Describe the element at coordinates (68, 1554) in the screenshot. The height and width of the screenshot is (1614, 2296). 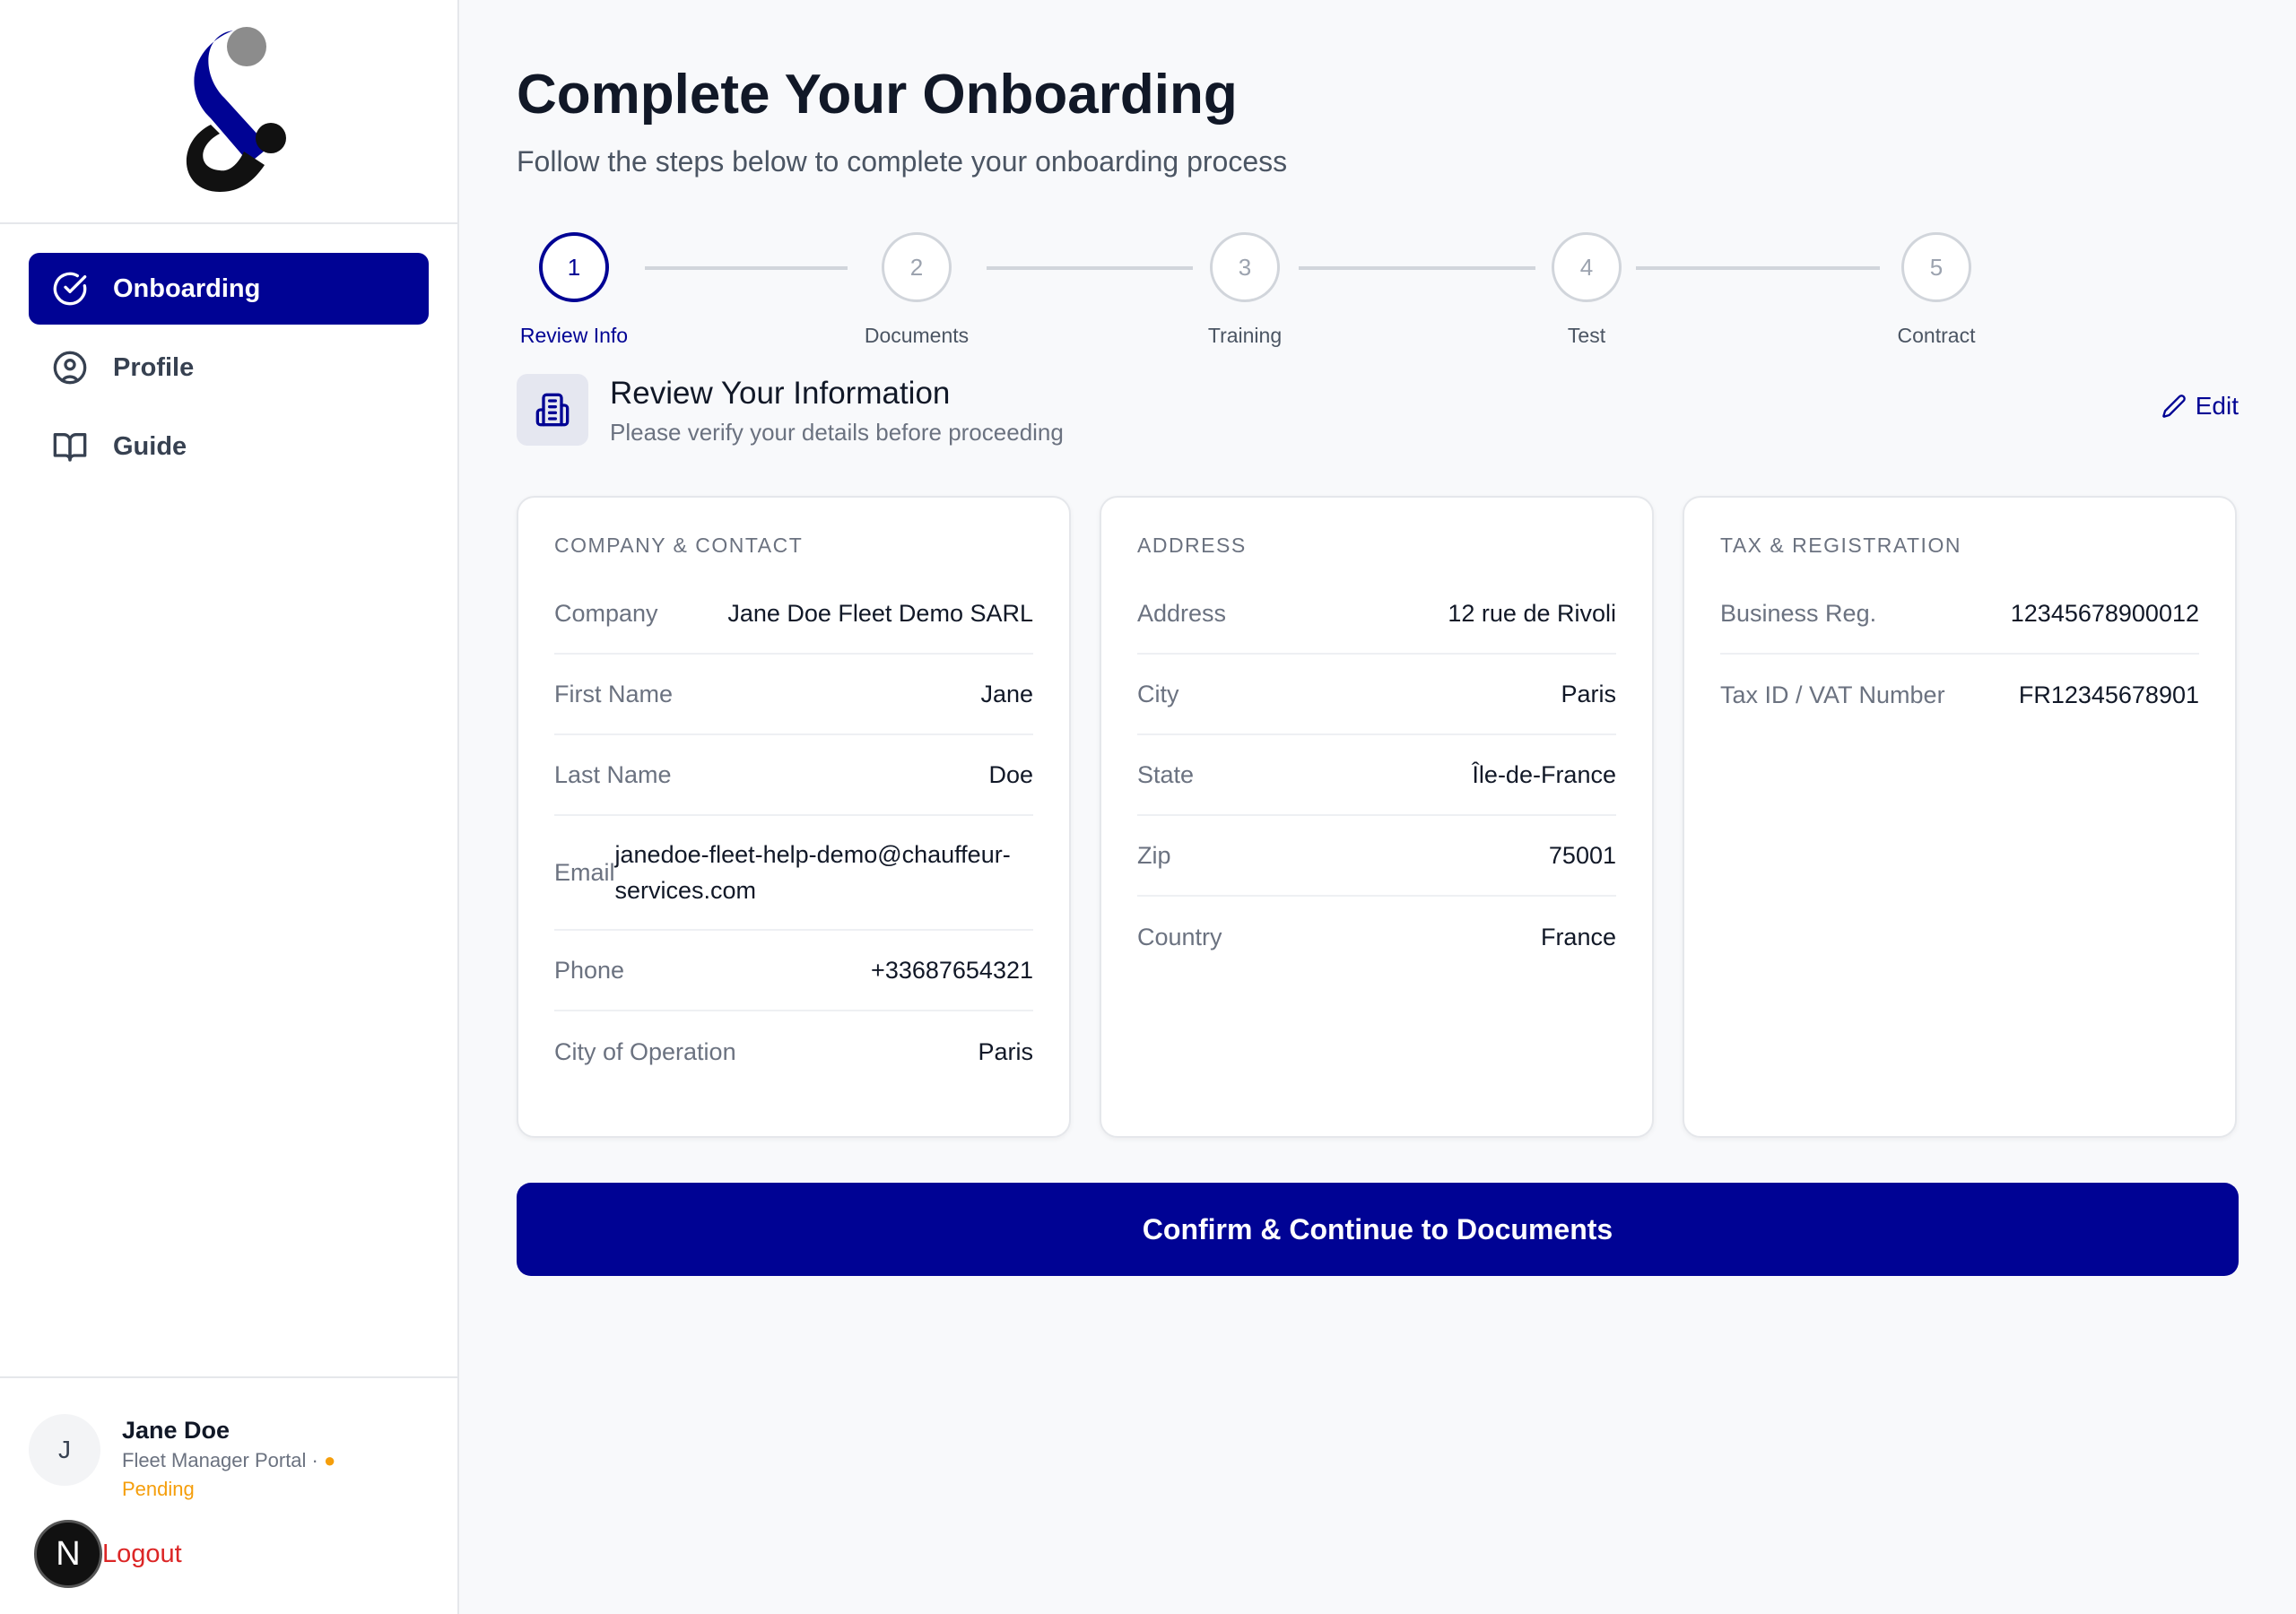
I see `dev-tools-badge: N` at that location.